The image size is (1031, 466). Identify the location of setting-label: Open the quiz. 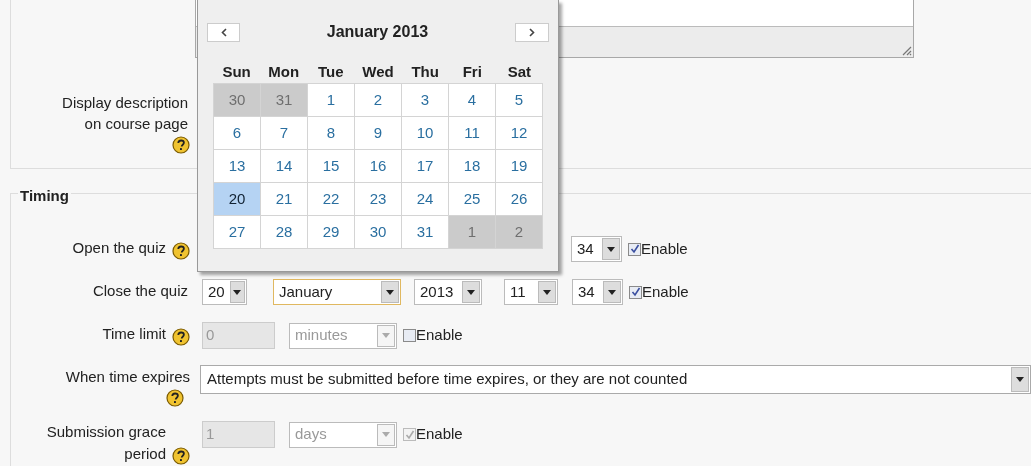
(118, 248).